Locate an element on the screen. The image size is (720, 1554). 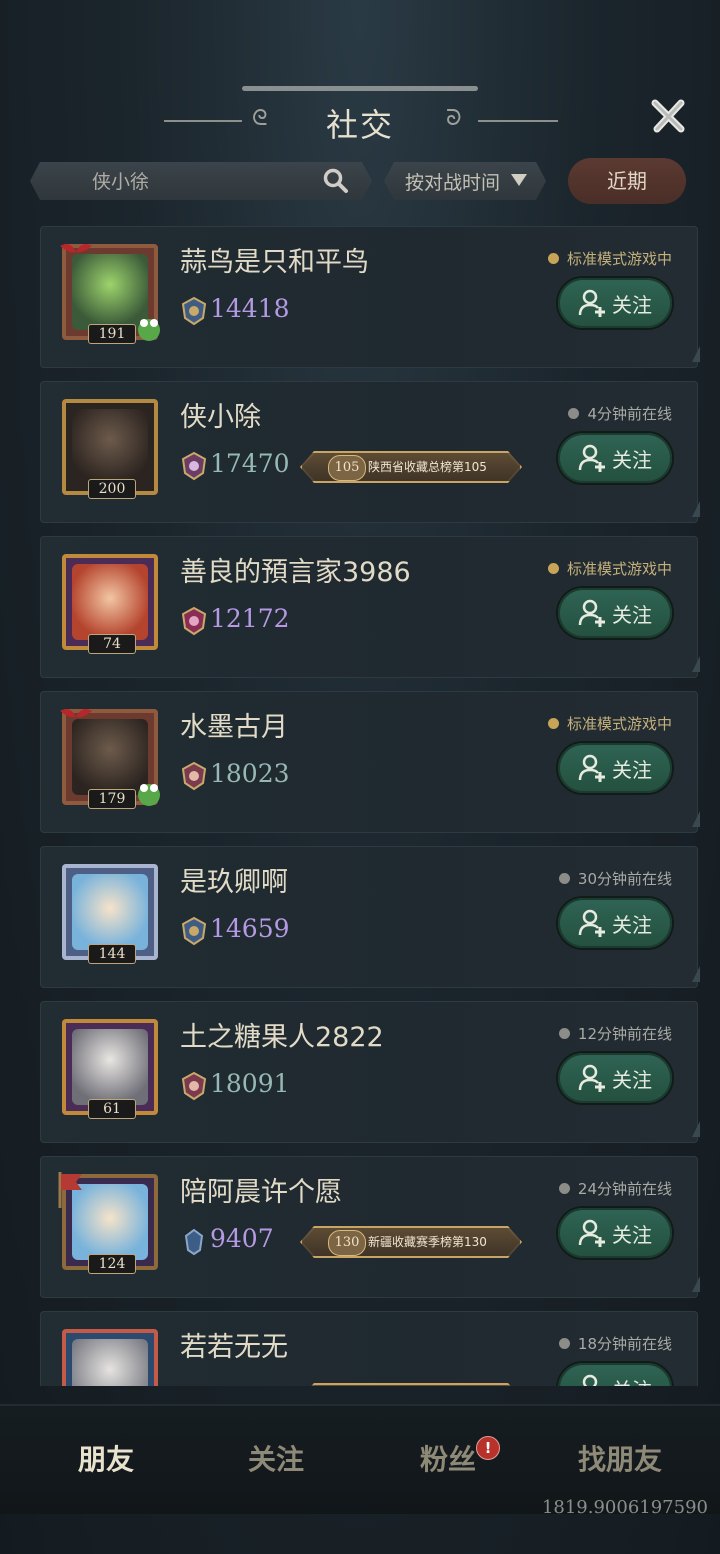
friend-card: 179 水墨古月 18023 标准模式游戏中 关注 is located at coordinates (370, 762).